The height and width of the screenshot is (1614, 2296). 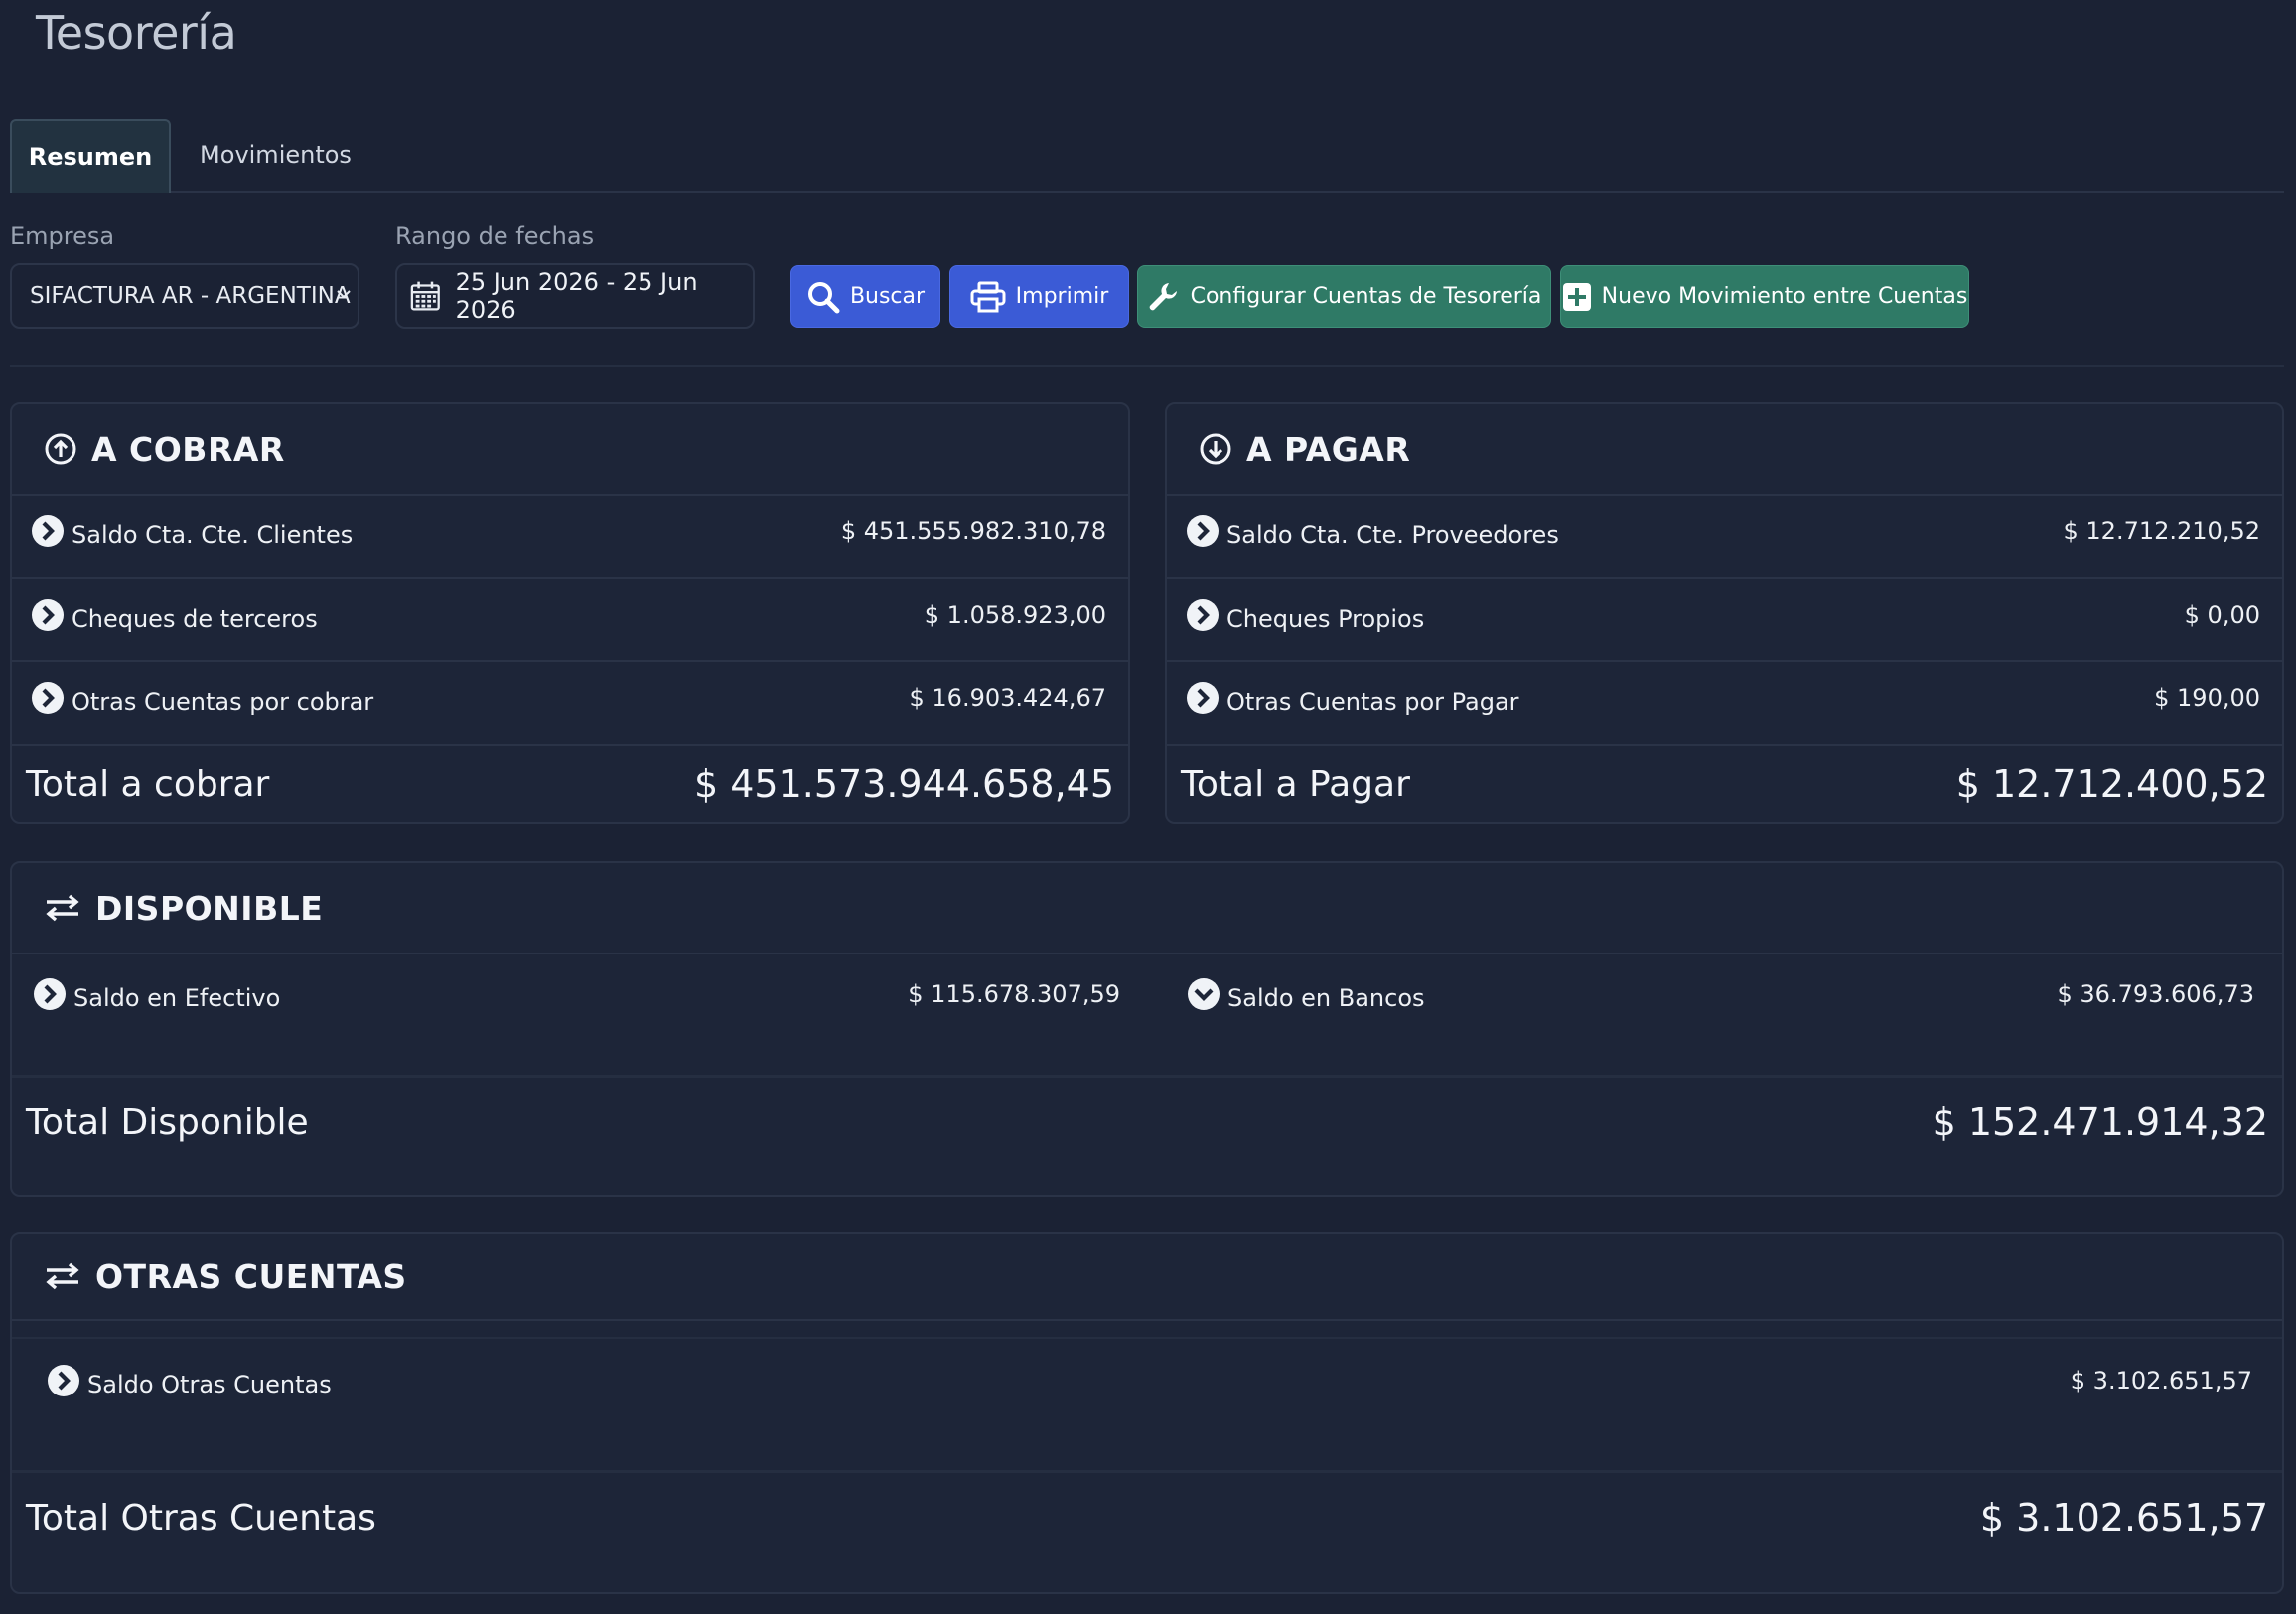 What do you see at coordinates (425, 296) in the screenshot?
I see `calendar-icon` at bounding box center [425, 296].